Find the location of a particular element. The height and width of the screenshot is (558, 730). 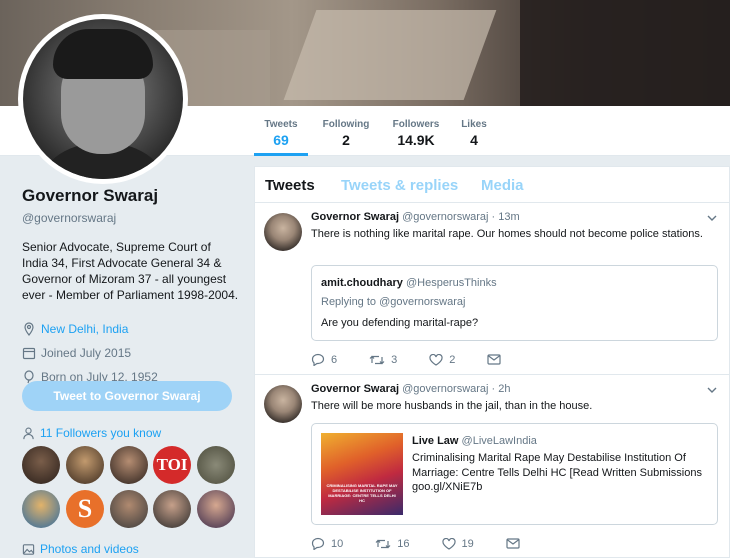

retweet-button: 3 is located at coordinates (383, 360).